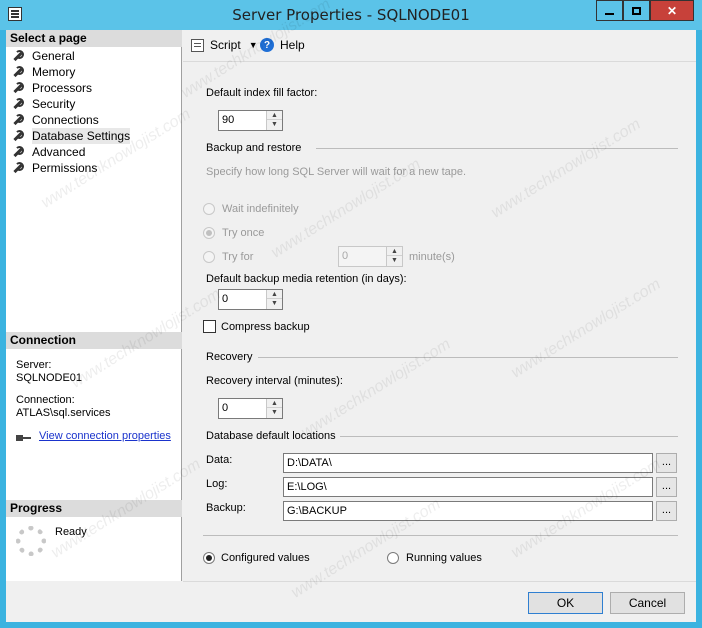 The image size is (702, 628). I want to click on compress-backup-checkbox, so click(209, 326).